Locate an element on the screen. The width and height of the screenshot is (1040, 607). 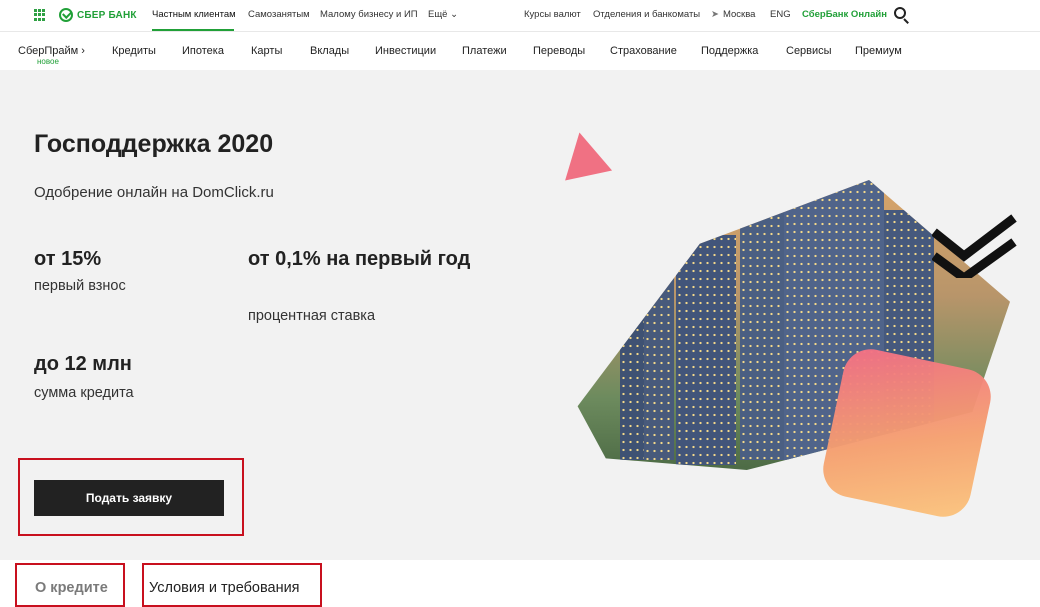
nav-deposits: Вклады is located at coordinates (329, 51).